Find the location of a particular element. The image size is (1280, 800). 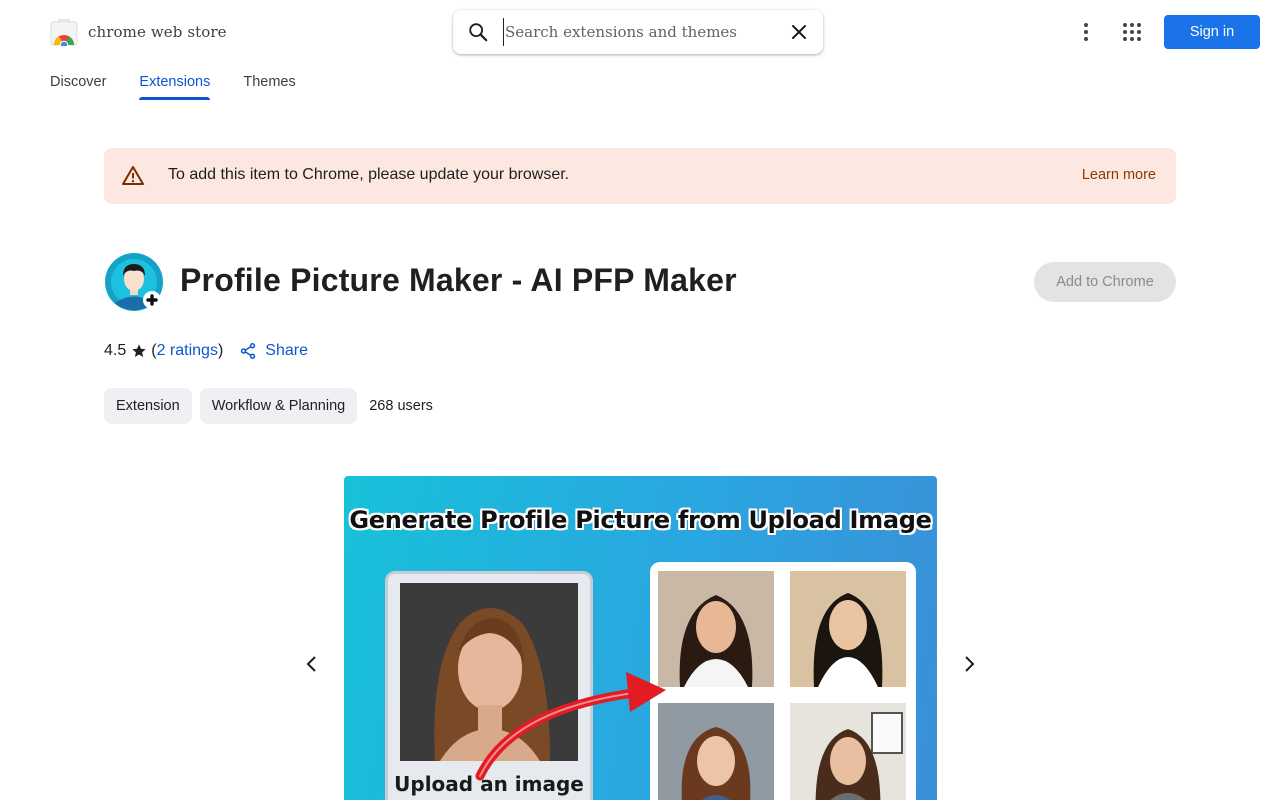

ratings-count-link: 2 ratings is located at coordinates (187, 351).